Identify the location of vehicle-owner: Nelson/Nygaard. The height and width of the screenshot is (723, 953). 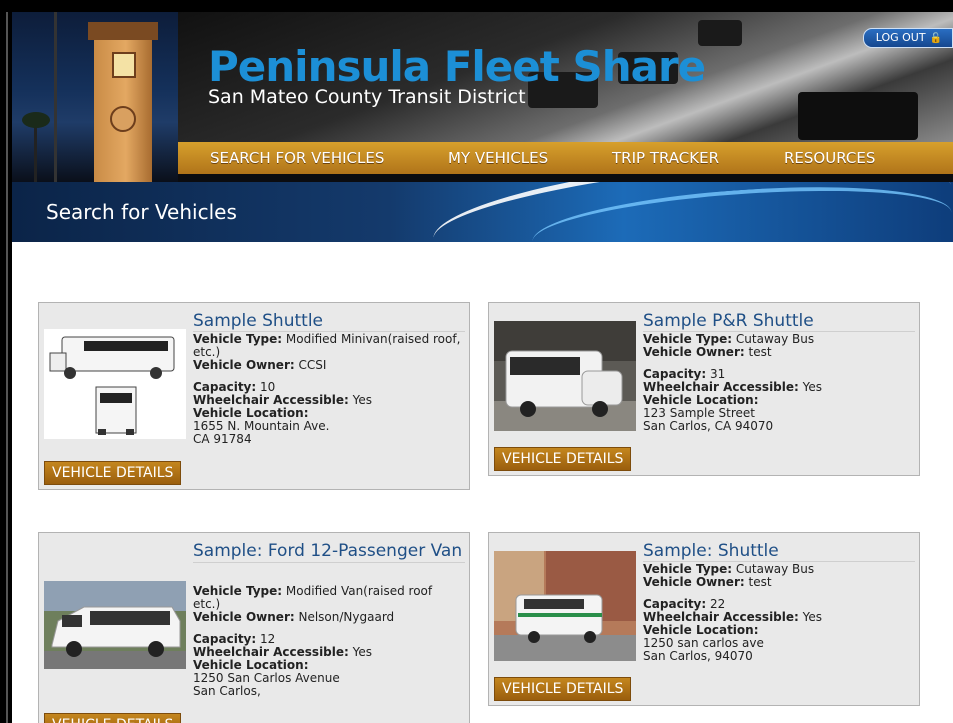
(346, 617).